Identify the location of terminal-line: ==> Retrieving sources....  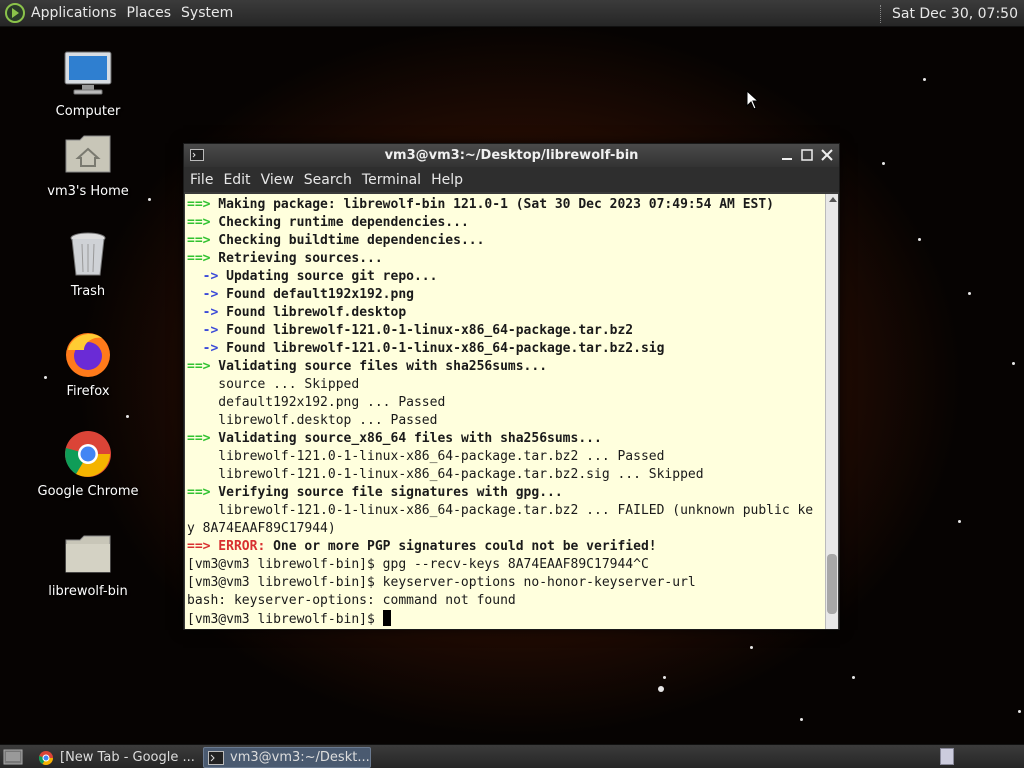
(507, 259).